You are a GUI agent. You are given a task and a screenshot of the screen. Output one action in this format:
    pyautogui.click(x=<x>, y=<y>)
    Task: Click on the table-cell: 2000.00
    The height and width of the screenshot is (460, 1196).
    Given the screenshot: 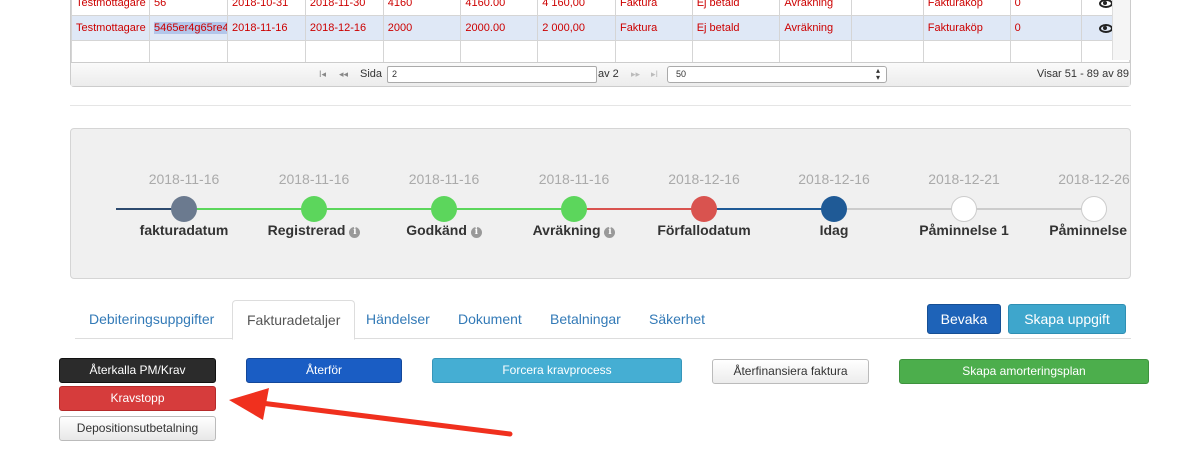 What is the action you would take?
    pyautogui.click(x=499, y=28)
    